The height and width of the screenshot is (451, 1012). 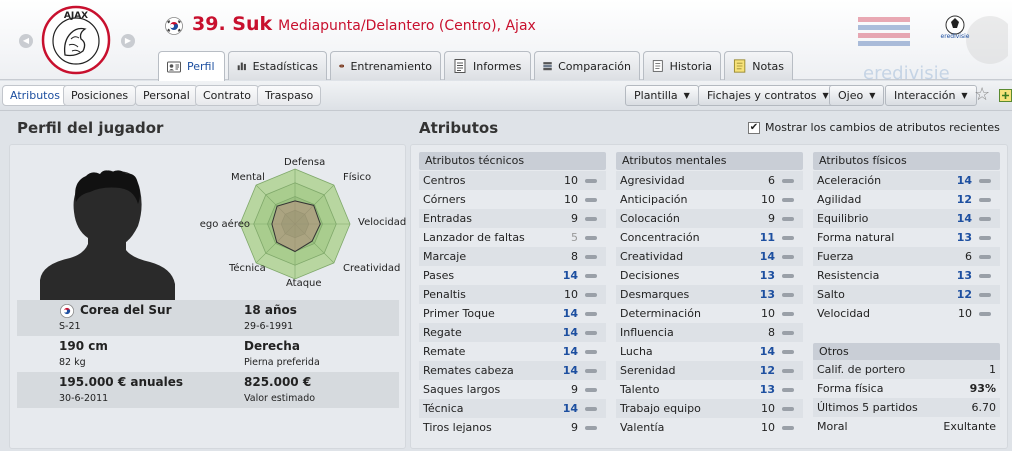 I want to click on subtab-posiciones: Posiciones, so click(x=100, y=95).